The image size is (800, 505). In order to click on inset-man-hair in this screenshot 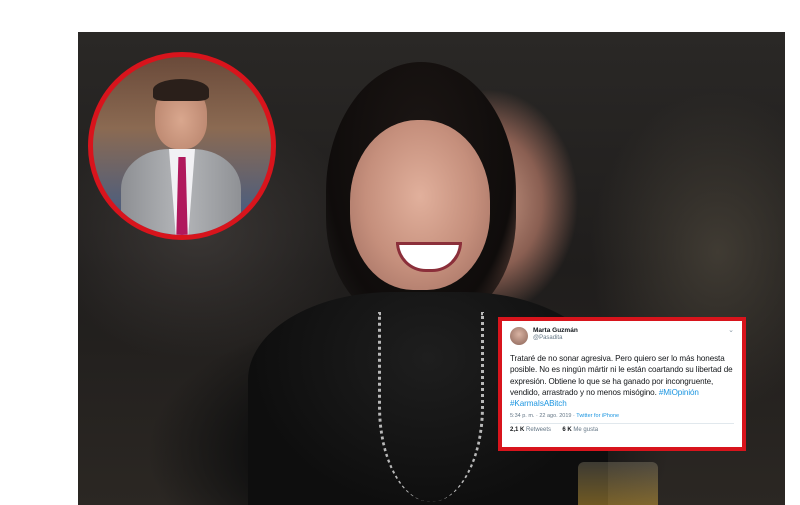, I will do `click(181, 90)`.